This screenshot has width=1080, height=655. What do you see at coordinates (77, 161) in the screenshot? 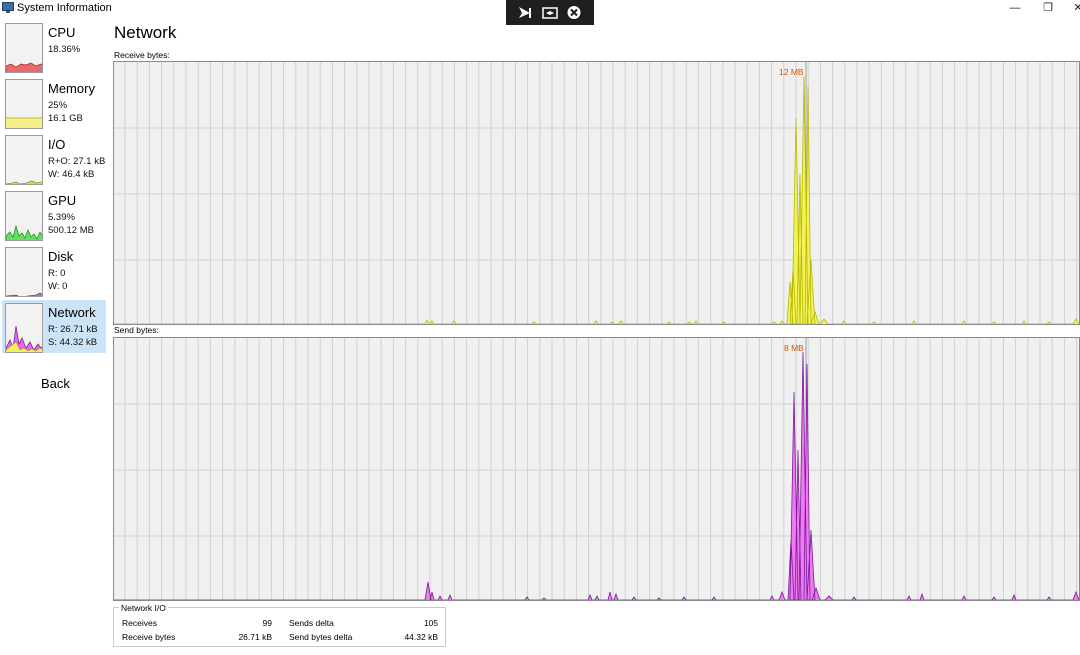
I see `io-read-other-value: R+O: 27.1 kB` at bounding box center [77, 161].